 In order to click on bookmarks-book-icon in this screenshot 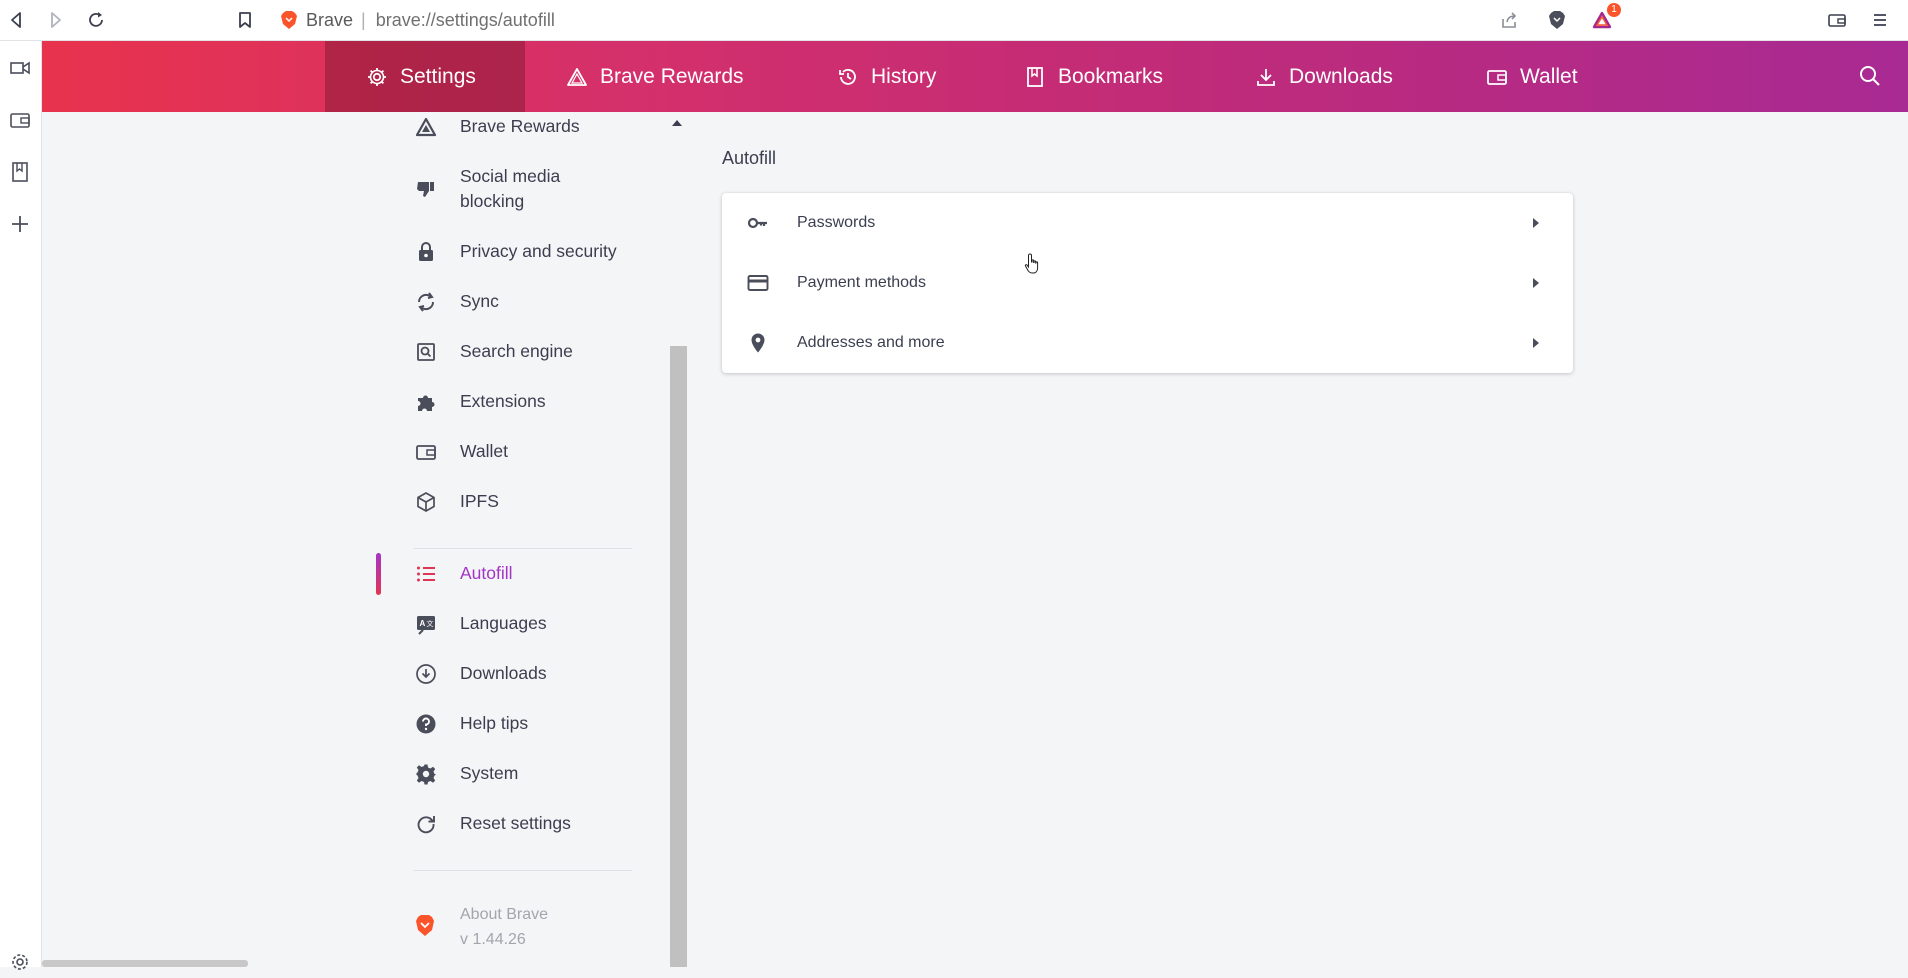, I will do `click(20, 172)`.